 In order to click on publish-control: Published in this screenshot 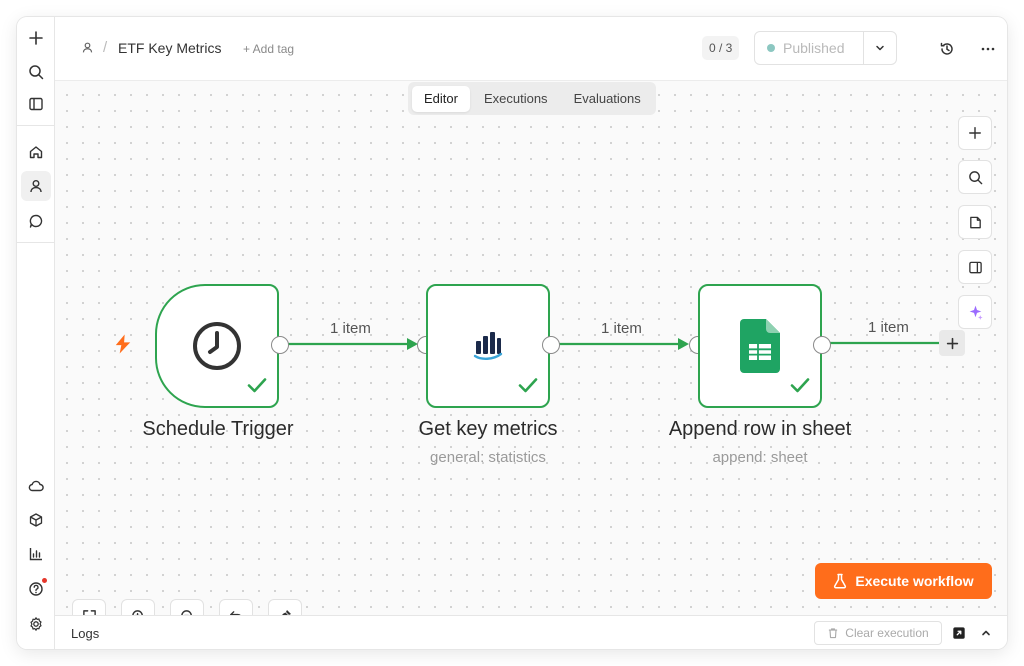, I will do `click(825, 48)`.